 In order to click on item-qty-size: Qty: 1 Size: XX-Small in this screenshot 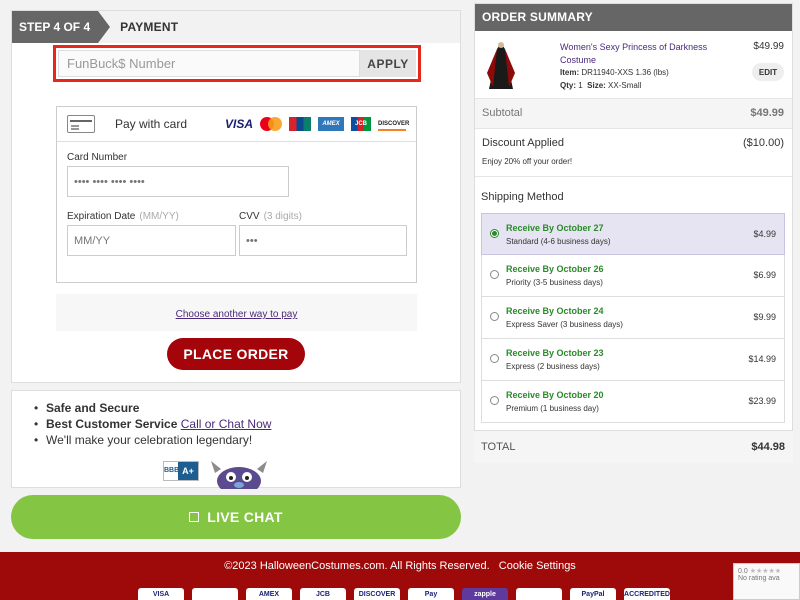, I will do `click(601, 85)`.